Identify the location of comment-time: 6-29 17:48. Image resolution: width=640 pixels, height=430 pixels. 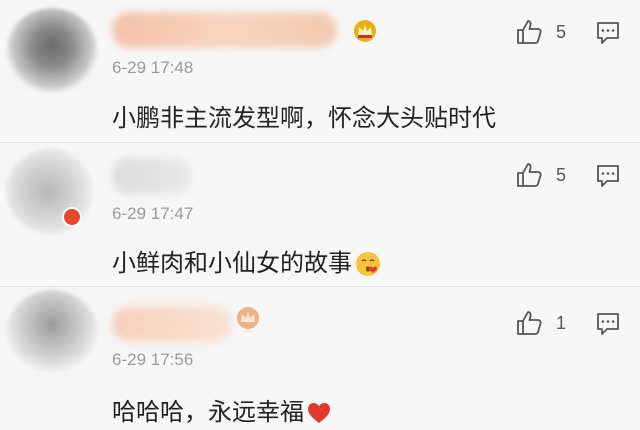
(153, 67).